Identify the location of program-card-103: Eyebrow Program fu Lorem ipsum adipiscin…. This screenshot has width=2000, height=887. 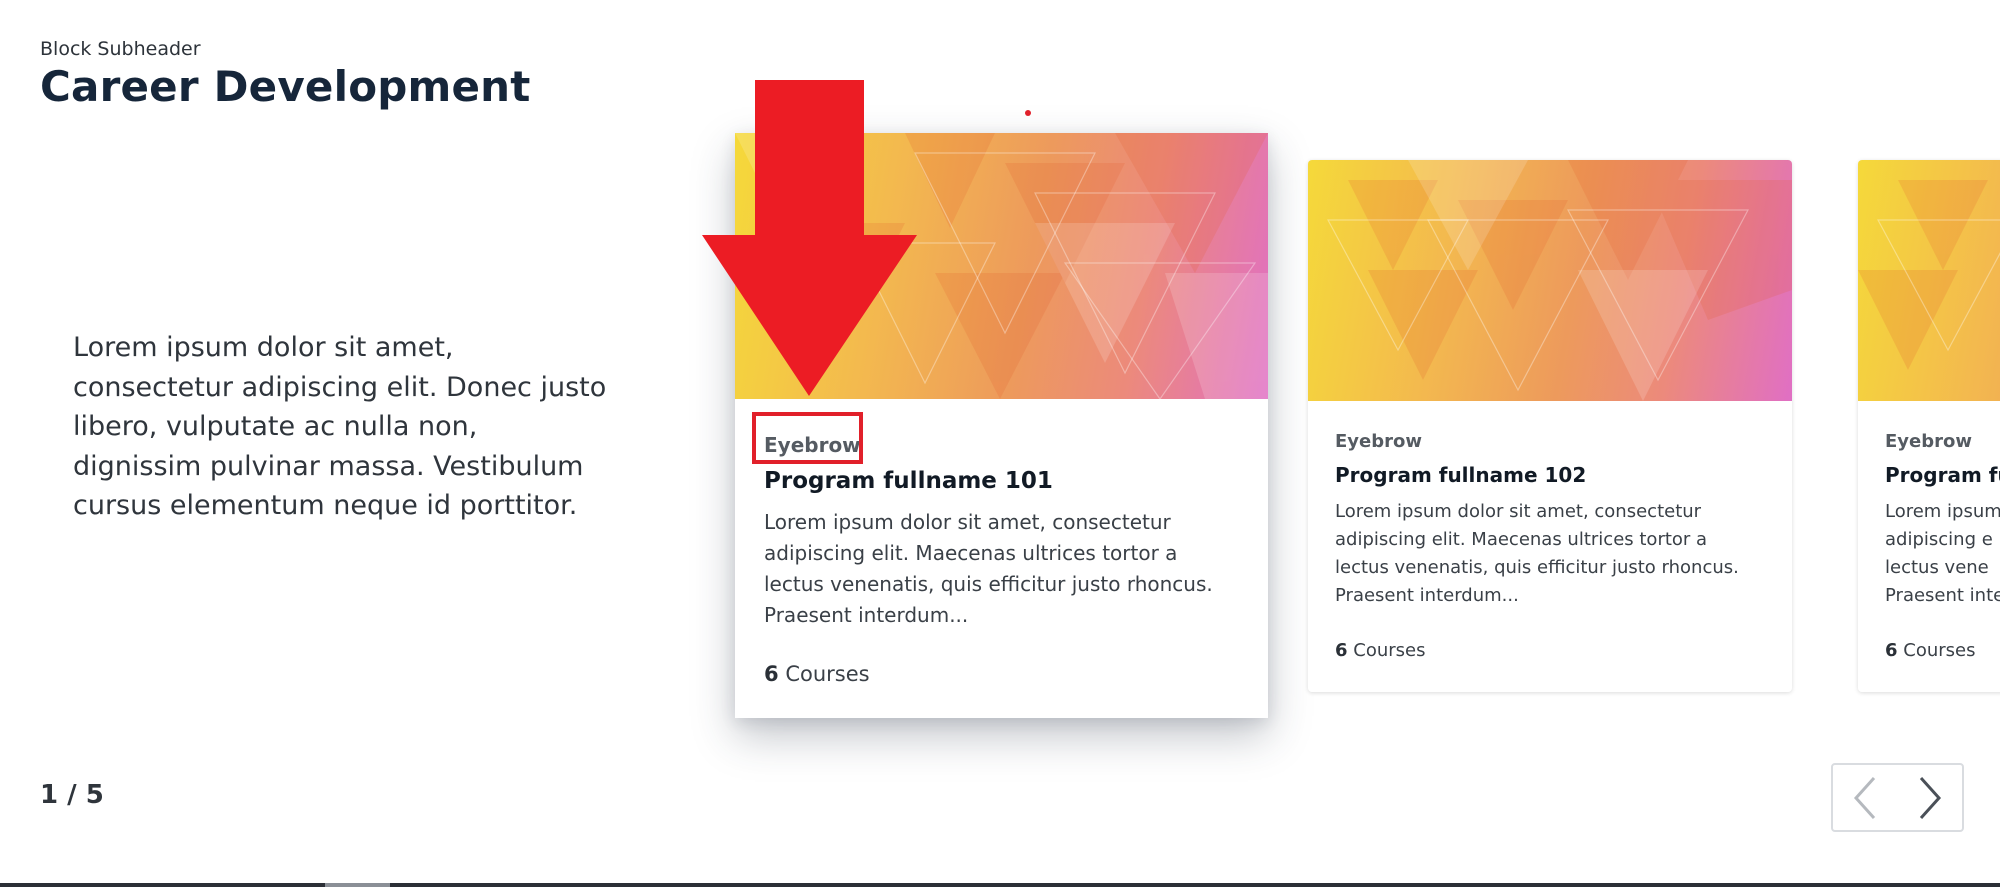
(1929, 426).